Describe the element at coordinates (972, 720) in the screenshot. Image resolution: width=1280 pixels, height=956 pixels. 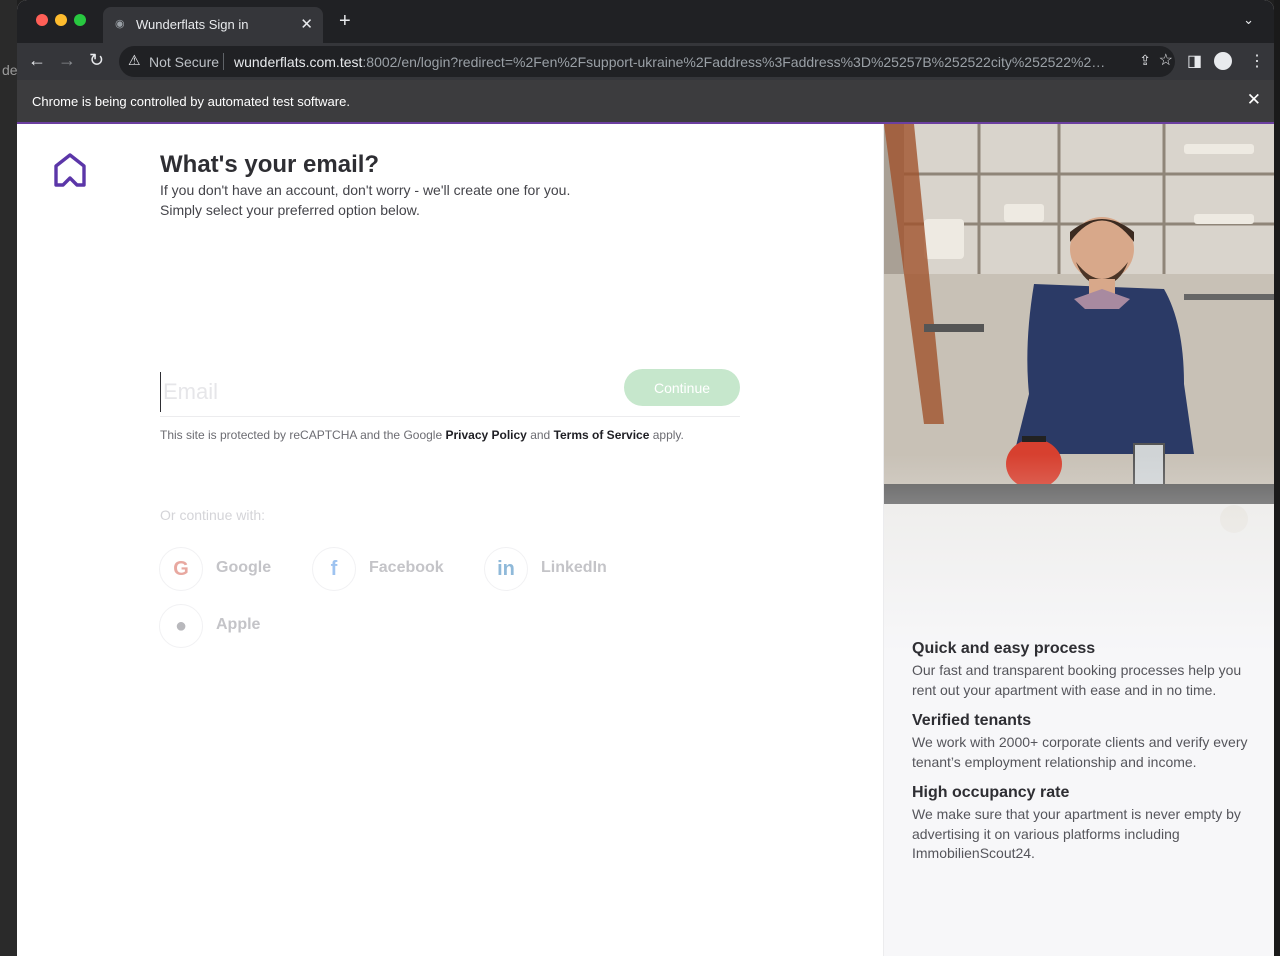
I see `feature-title: Verified tenants` at that location.